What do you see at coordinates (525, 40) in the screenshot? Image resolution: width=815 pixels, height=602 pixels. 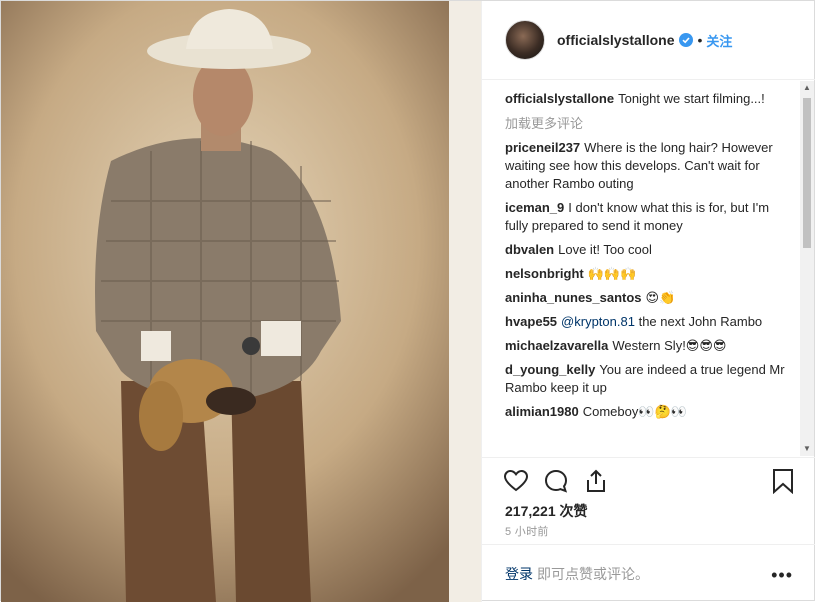 I see `avatar` at bounding box center [525, 40].